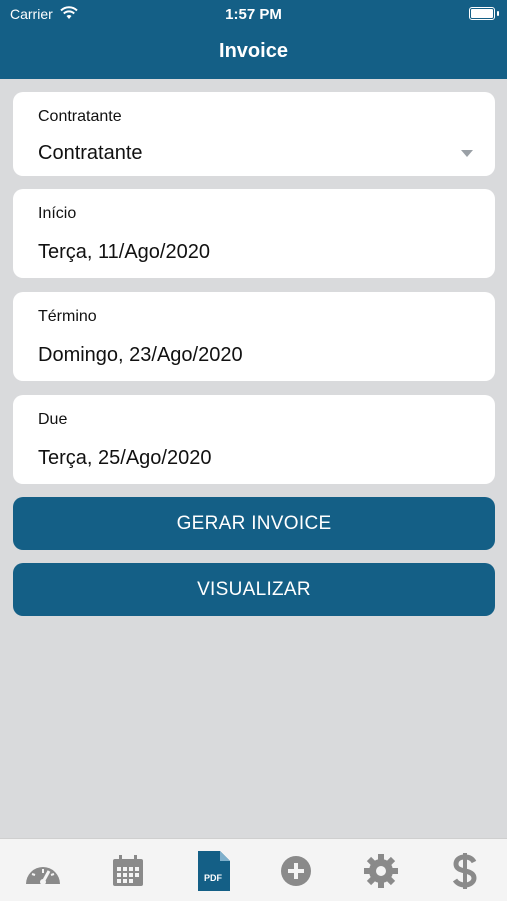 The height and width of the screenshot is (901, 507). What do you see at coordinates (43, 871) in the screenshot?
I see `dashboard-icon` at bounding box center [43, 871].